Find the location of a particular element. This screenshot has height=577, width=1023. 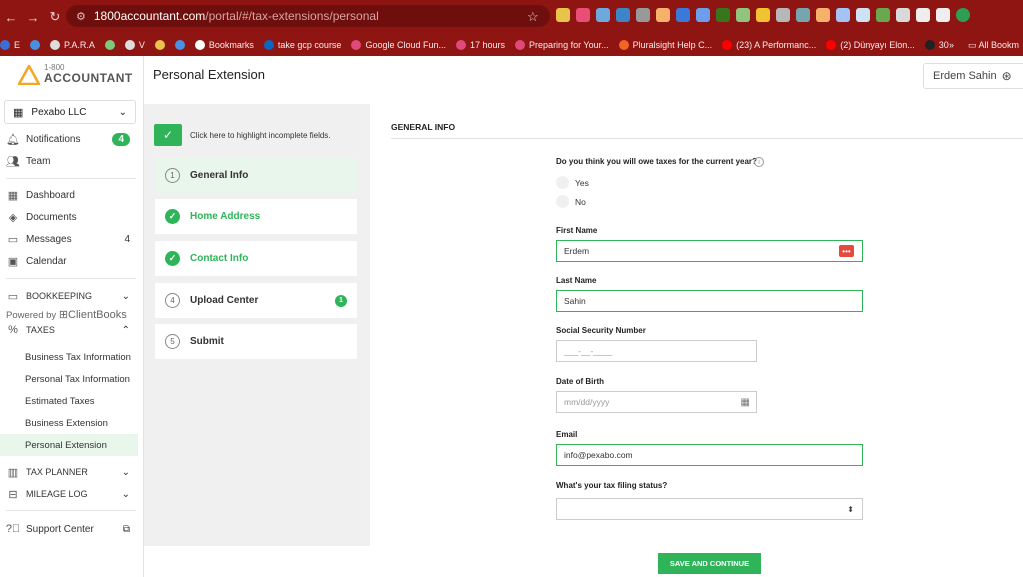

sidebar-item-mileage-log: ⊟ MILEAGE LOG ⌄ is located at coordinates (70, 494).